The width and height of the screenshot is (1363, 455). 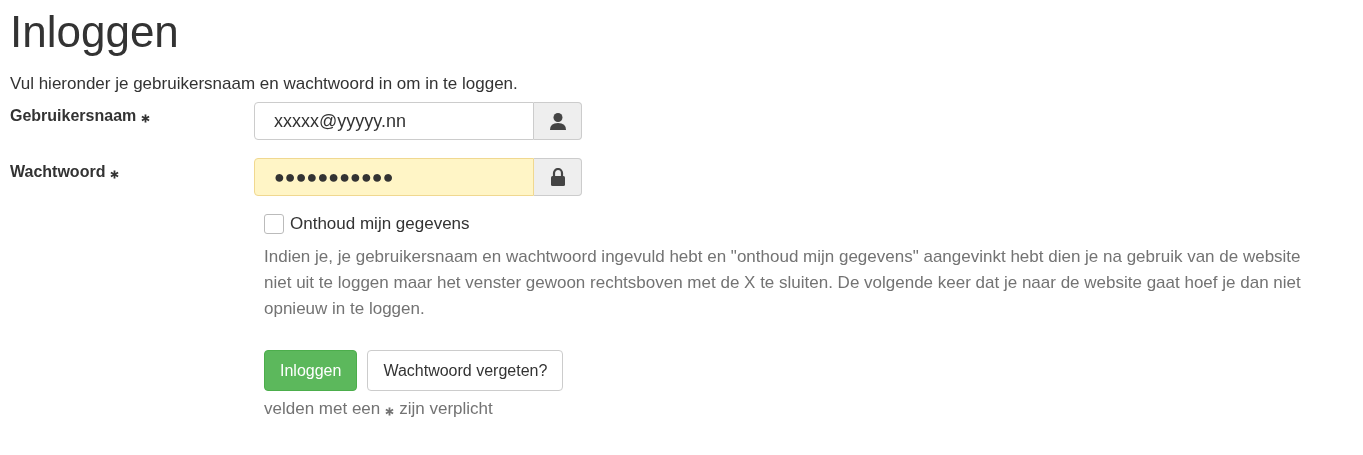 I want to click on note-text: zijn verplicht, so click(x=446, y=409).